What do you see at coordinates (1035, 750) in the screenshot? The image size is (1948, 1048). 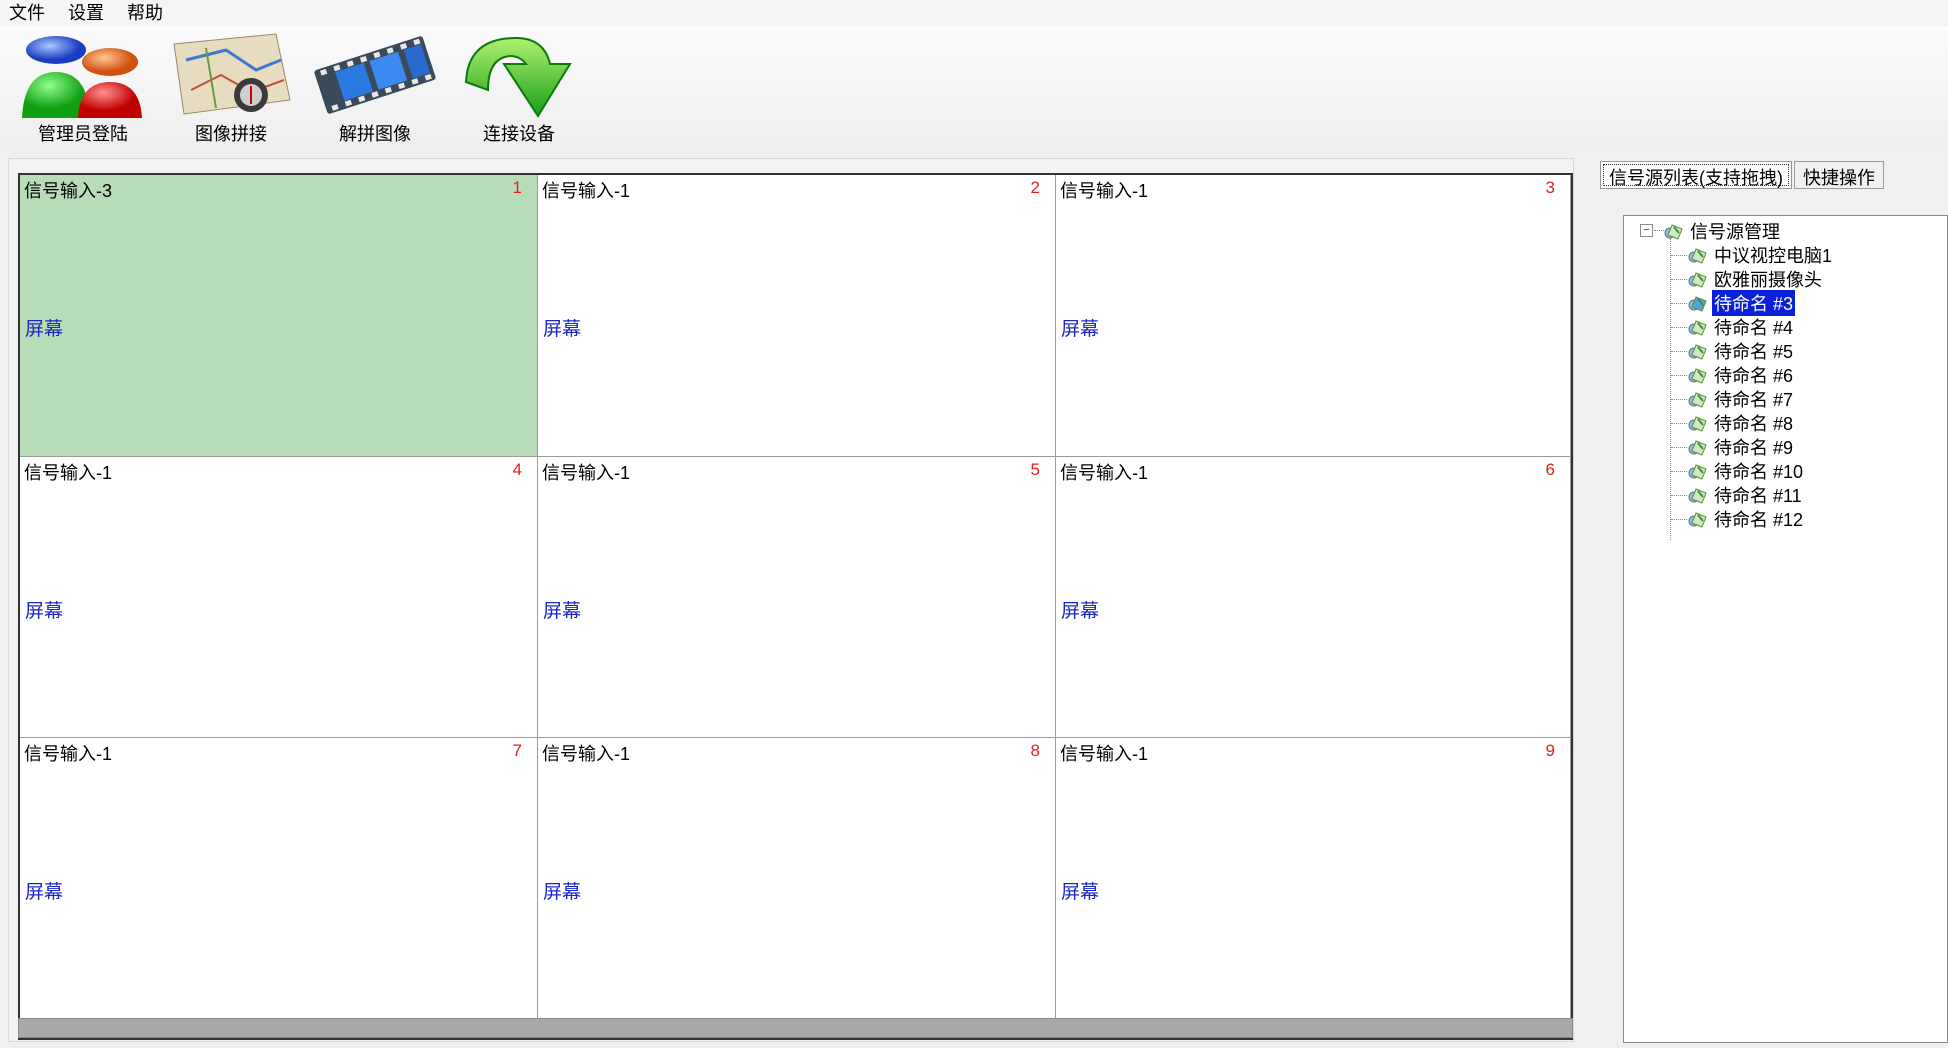 I see `cell-number: 8` at bounding box center [1035, 750].